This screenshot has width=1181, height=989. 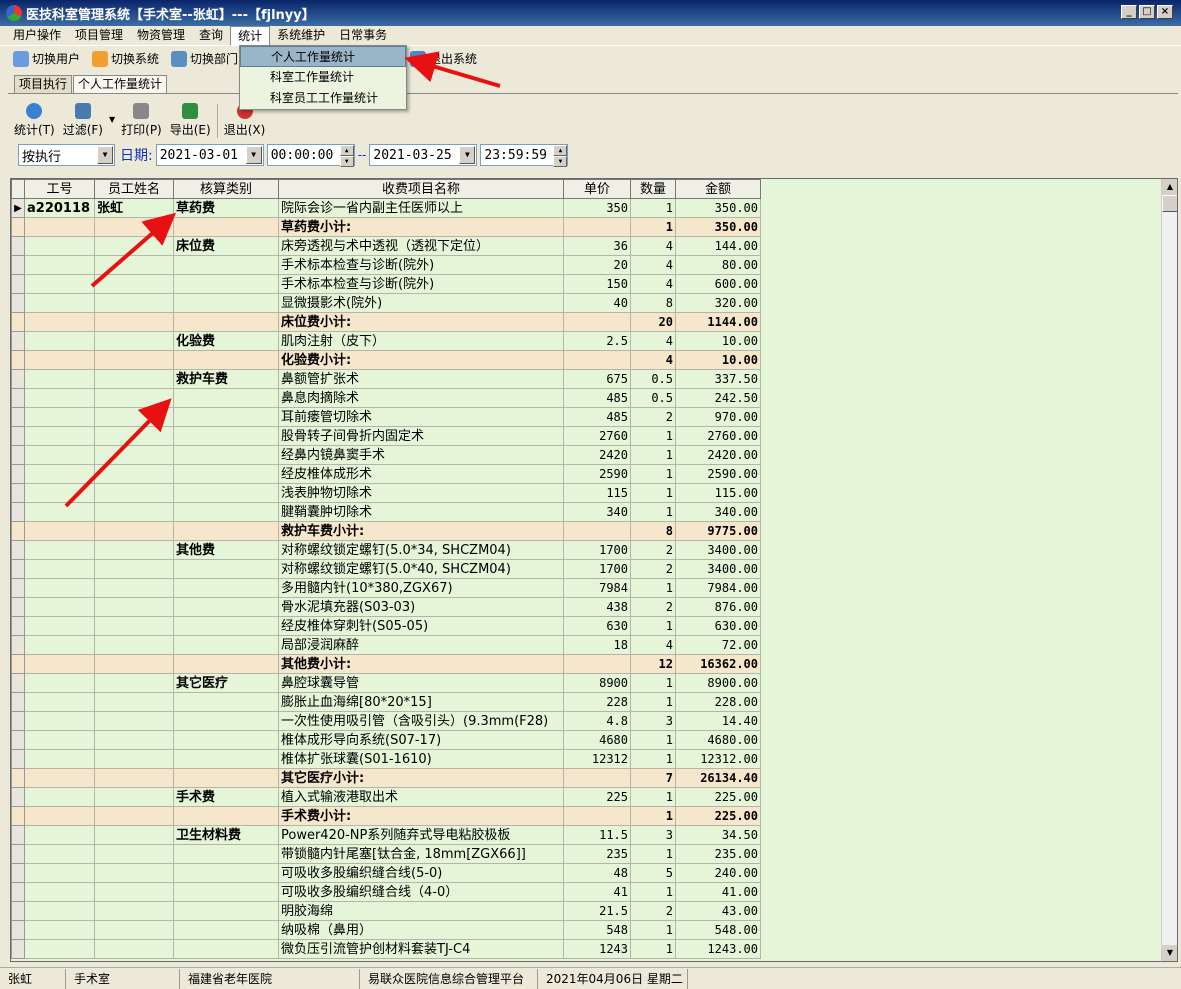 What do you see at coordinates (386, 816) in the screenshot?
I see `subtotal-row: 手术费小计: 1 225.00` at bounding box center [386, 816].